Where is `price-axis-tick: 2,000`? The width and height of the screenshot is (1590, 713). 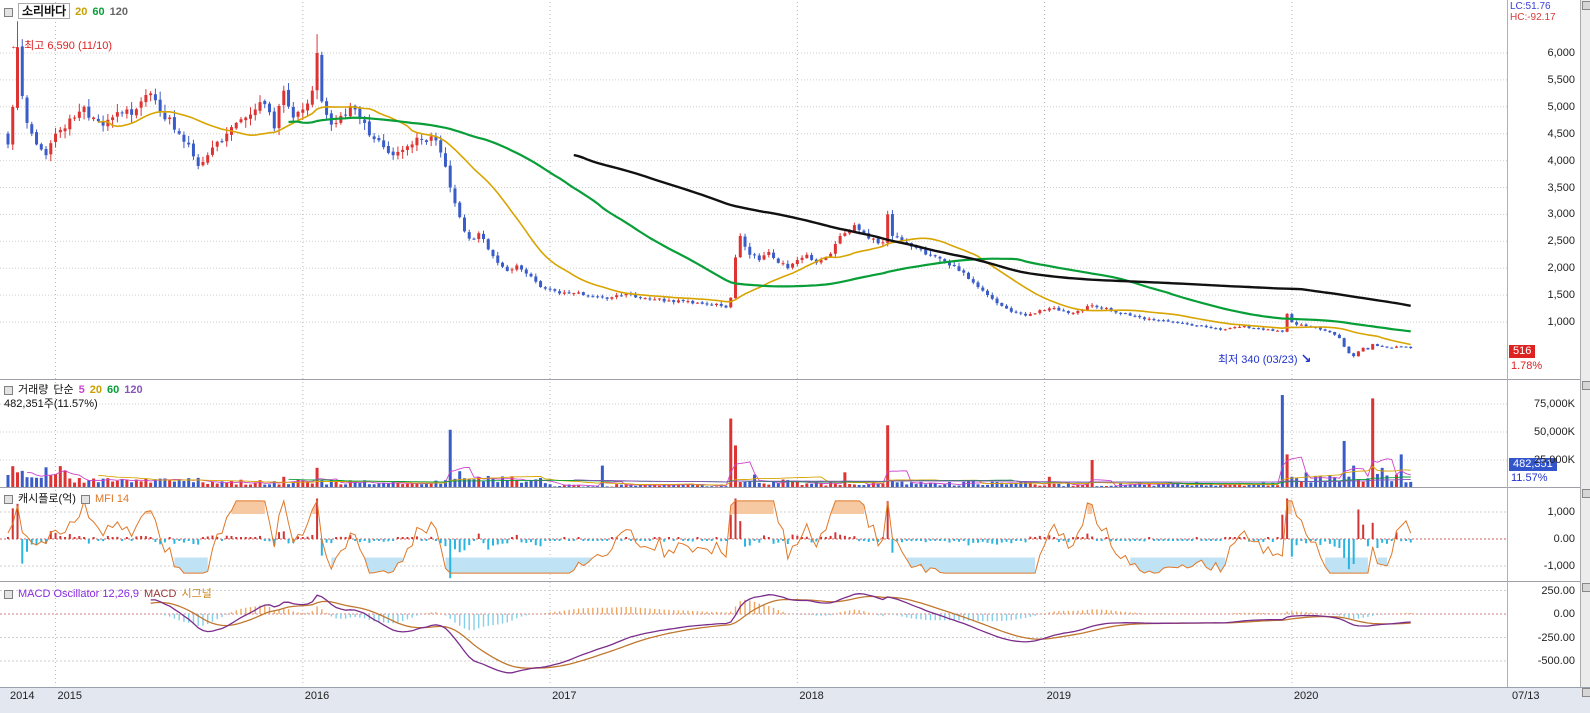 price-axis-tick: 2,000 is located at coordinates (1561, 268).